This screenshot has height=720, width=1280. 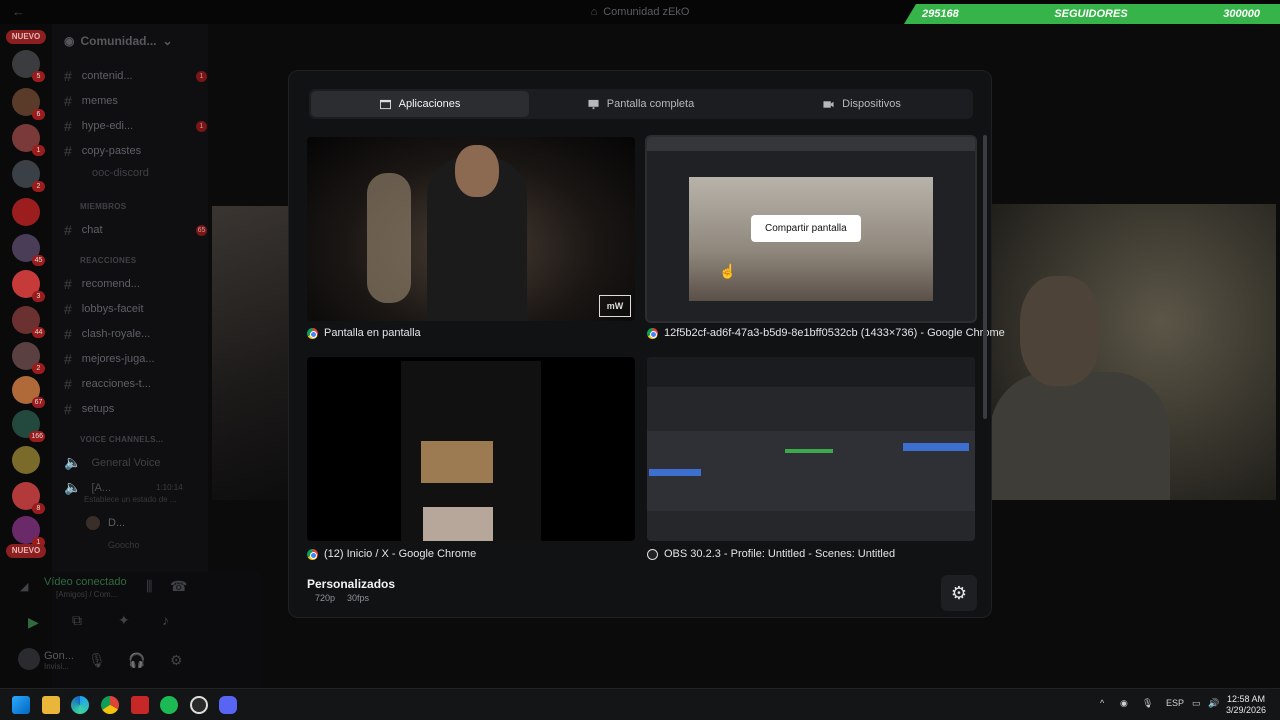 What do you see at coordinates (28, 104) in the screenshot?
I see `server-icon: 6` at bounding box center [28, 104].